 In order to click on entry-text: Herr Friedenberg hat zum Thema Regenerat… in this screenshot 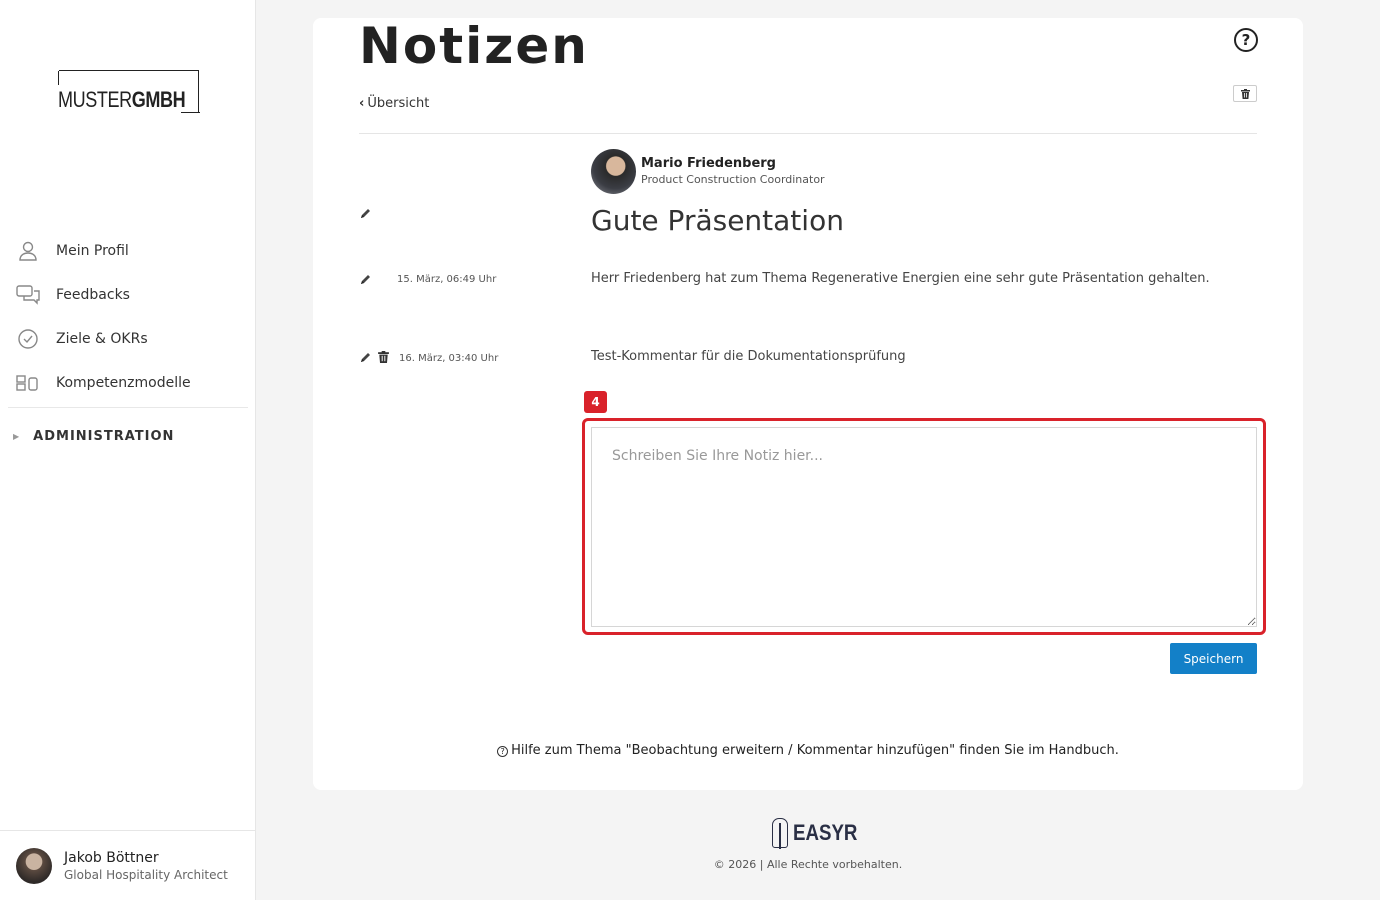, I will do `click(900, 278)`.